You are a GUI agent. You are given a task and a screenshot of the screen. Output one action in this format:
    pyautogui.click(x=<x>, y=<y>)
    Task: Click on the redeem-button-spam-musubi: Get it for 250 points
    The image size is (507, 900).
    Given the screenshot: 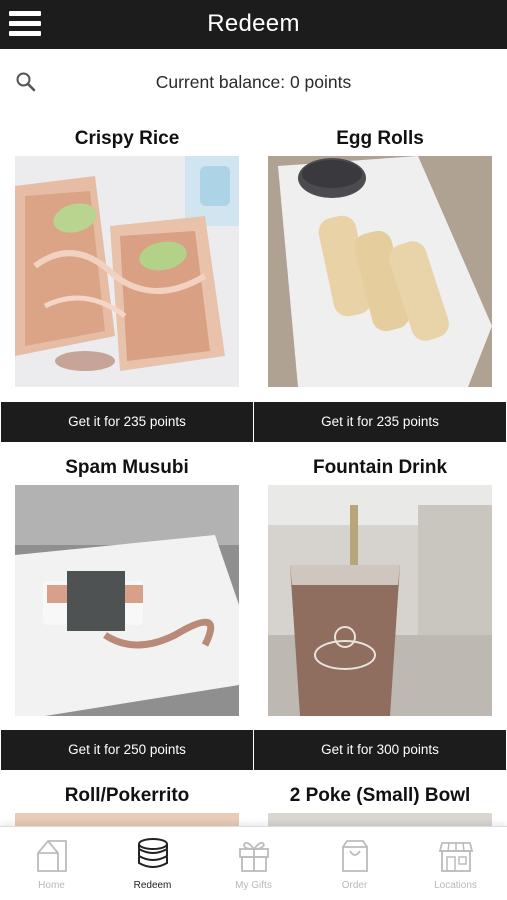 What is the action you would take?
    pyautogui.click(x=127, y=750)
    